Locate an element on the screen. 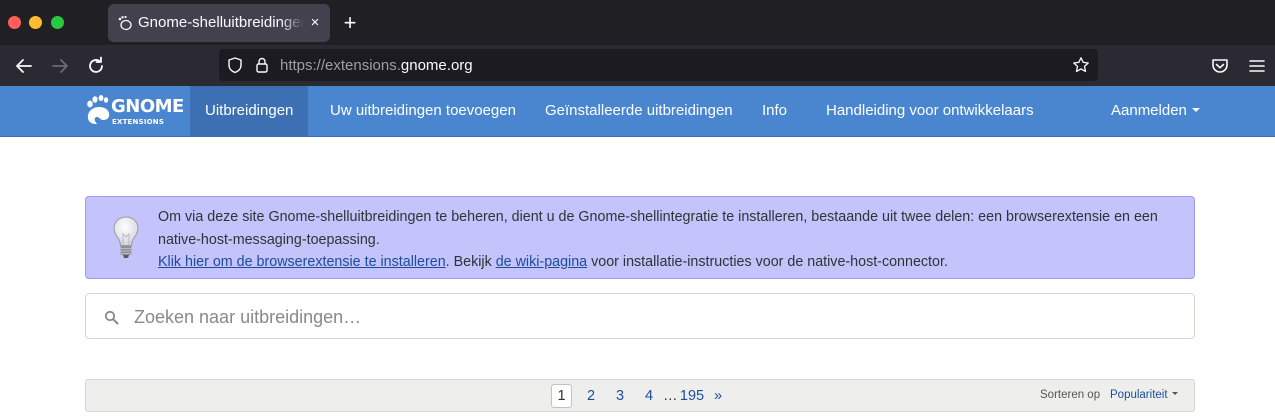  next-page-button: » is located at coordinates (718, 396).